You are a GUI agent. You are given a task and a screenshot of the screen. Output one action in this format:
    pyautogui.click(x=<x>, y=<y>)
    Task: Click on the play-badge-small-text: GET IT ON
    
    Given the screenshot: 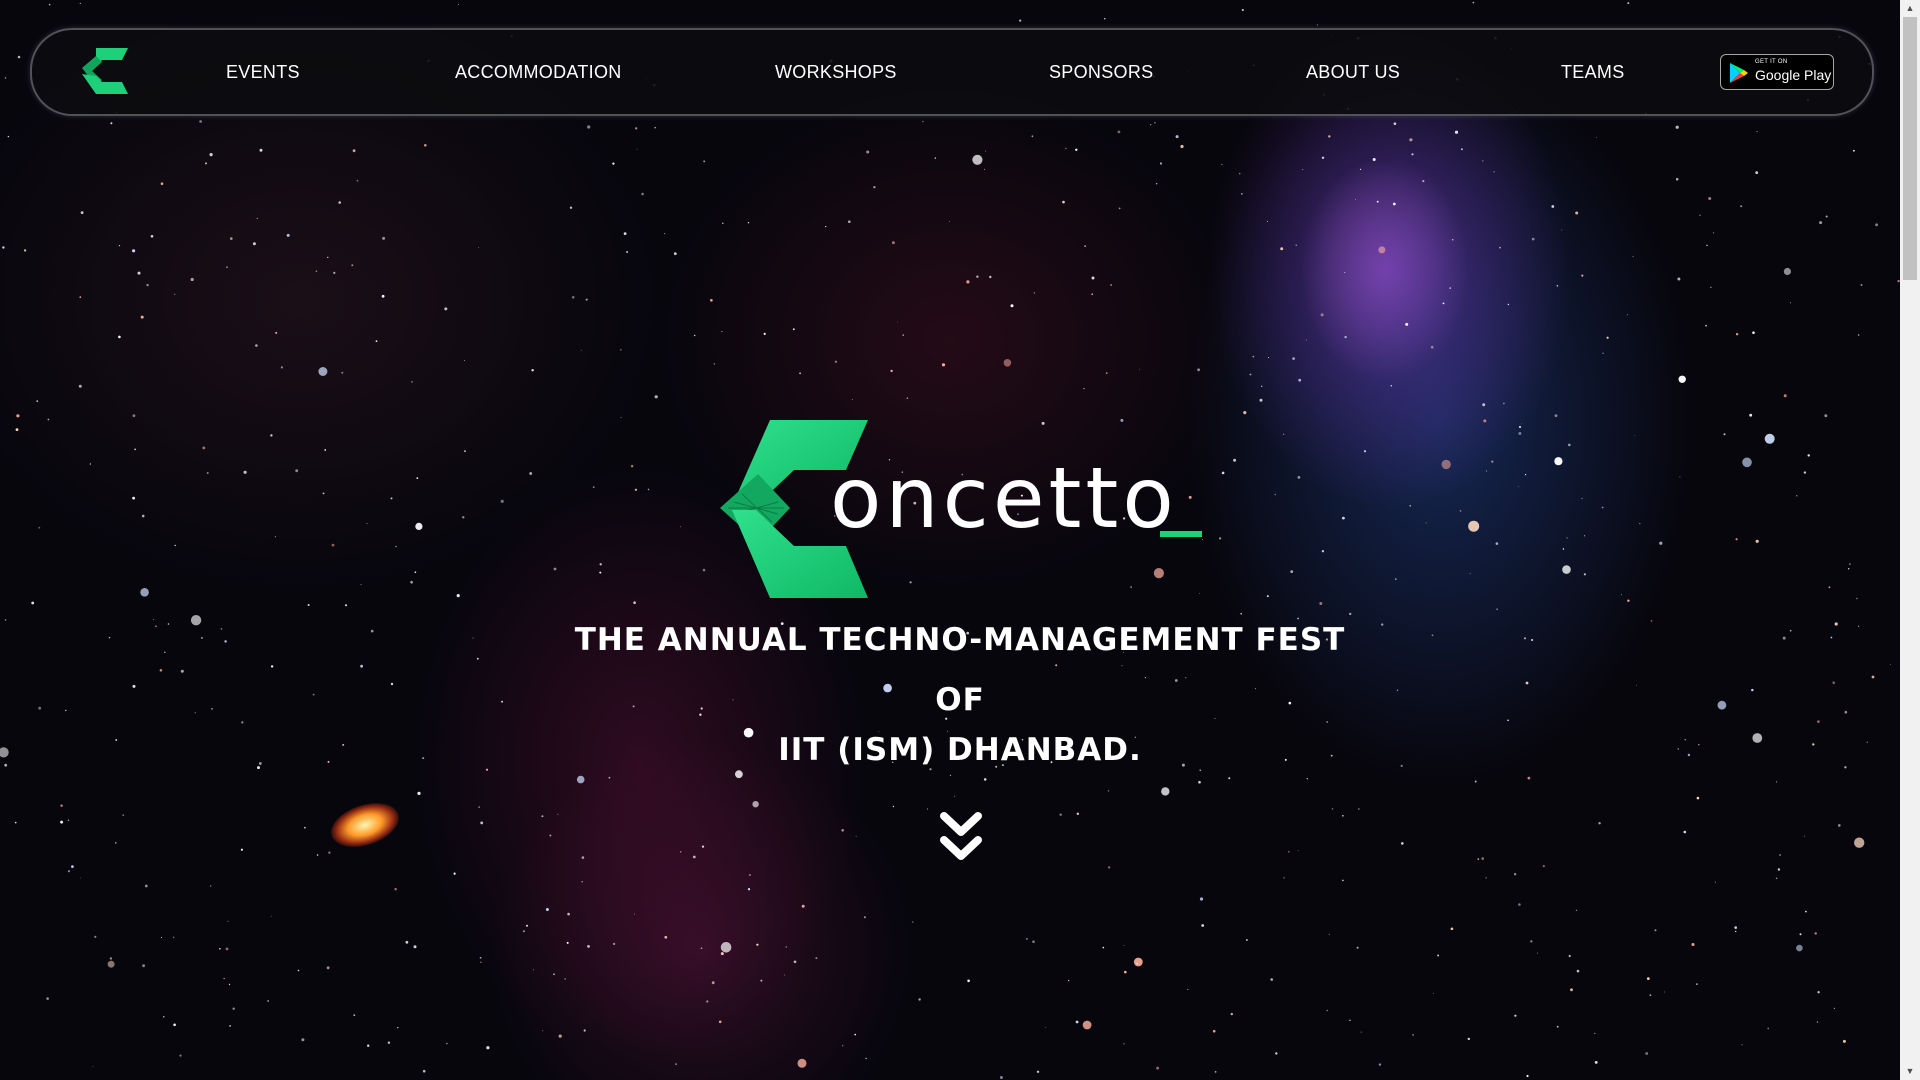 What is the action you would take?
    pyautogui.click(x=1771, y=62)
    